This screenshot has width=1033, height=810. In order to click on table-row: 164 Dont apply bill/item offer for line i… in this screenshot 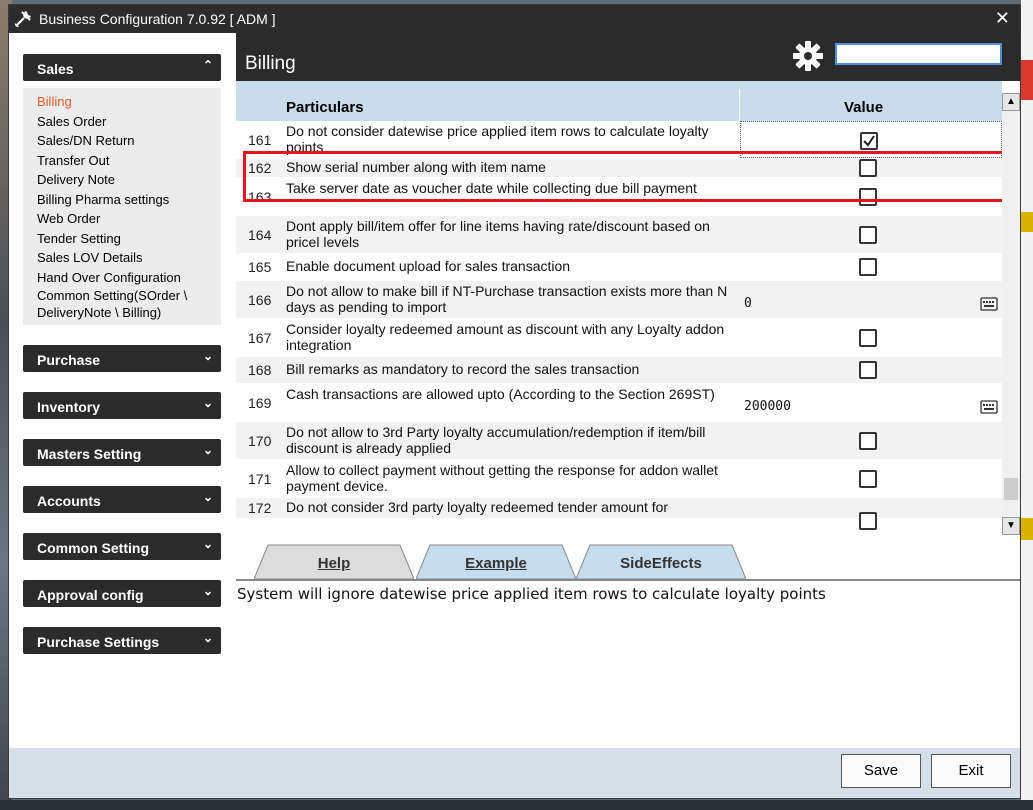, I will do `click(619, 235)`.